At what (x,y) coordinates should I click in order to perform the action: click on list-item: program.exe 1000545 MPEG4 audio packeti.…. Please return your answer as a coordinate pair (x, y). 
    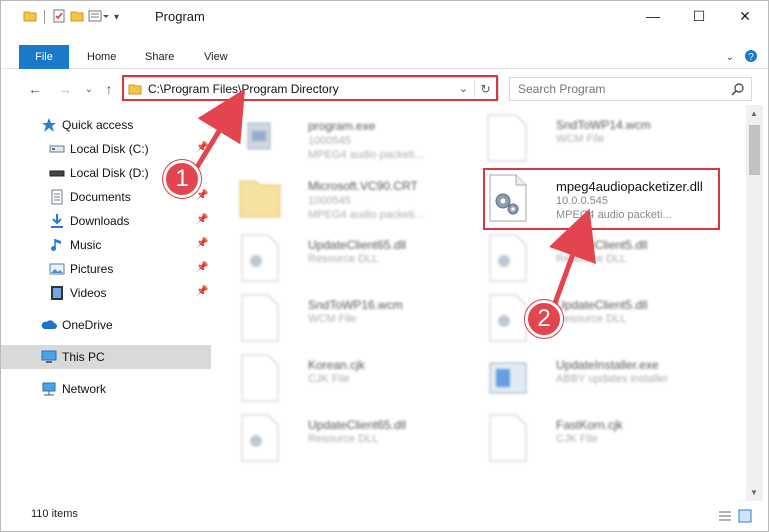
    Looking at the image, I should click on (358, 139).